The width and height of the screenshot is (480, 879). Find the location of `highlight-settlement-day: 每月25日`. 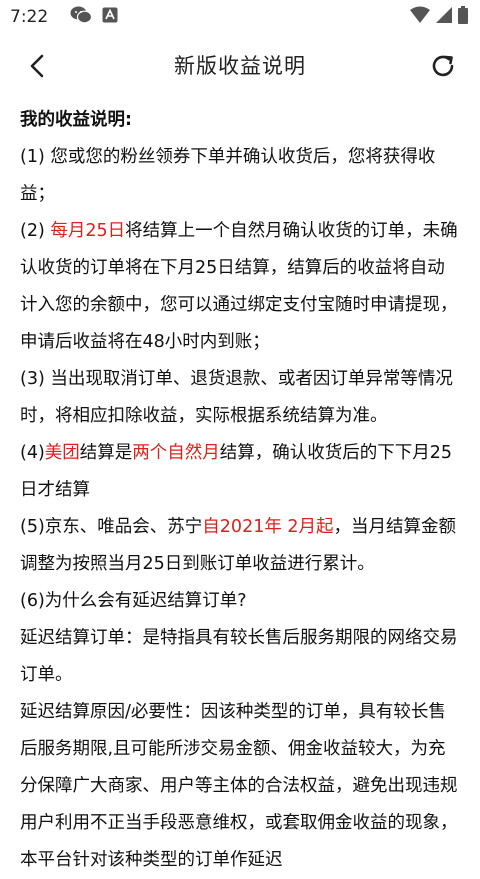

highlight-settlement-day: 每月25日 is located at coordinates (88, 231).